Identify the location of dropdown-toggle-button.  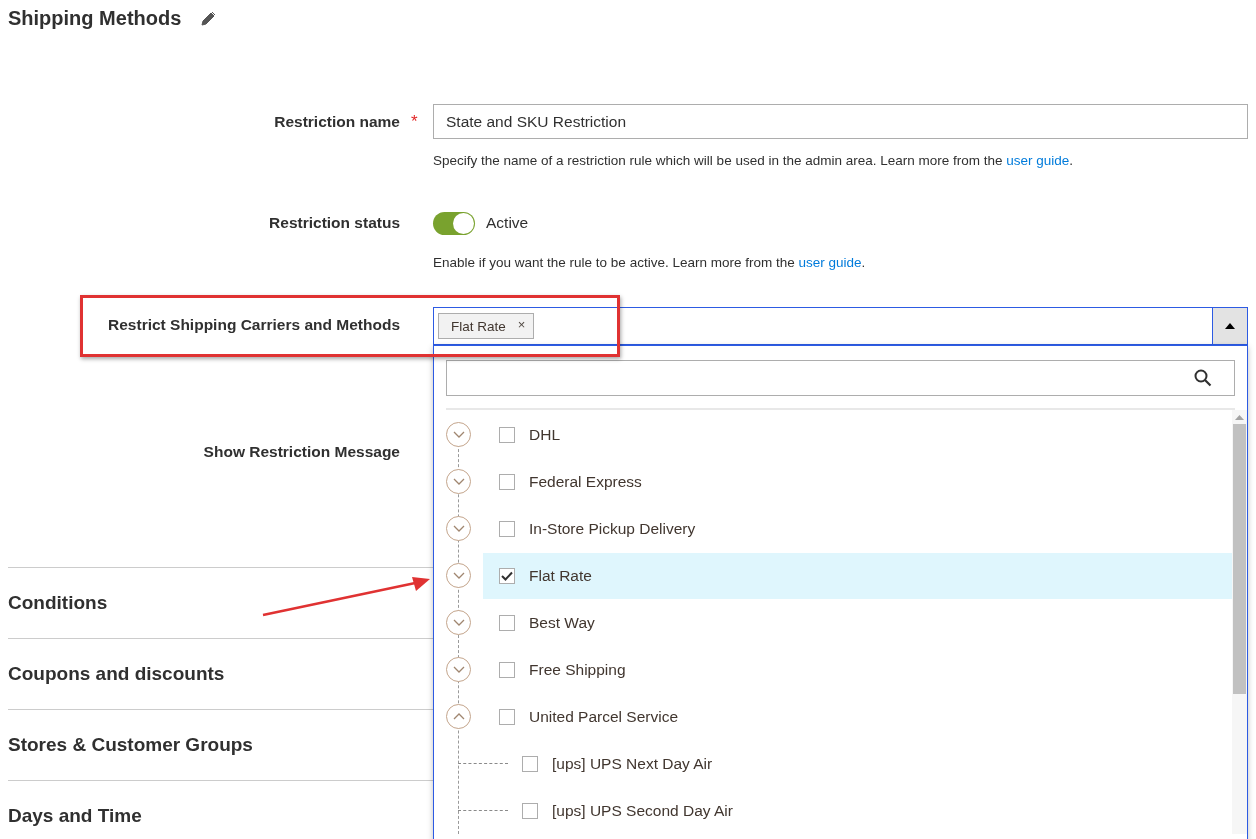
(1229, 326).